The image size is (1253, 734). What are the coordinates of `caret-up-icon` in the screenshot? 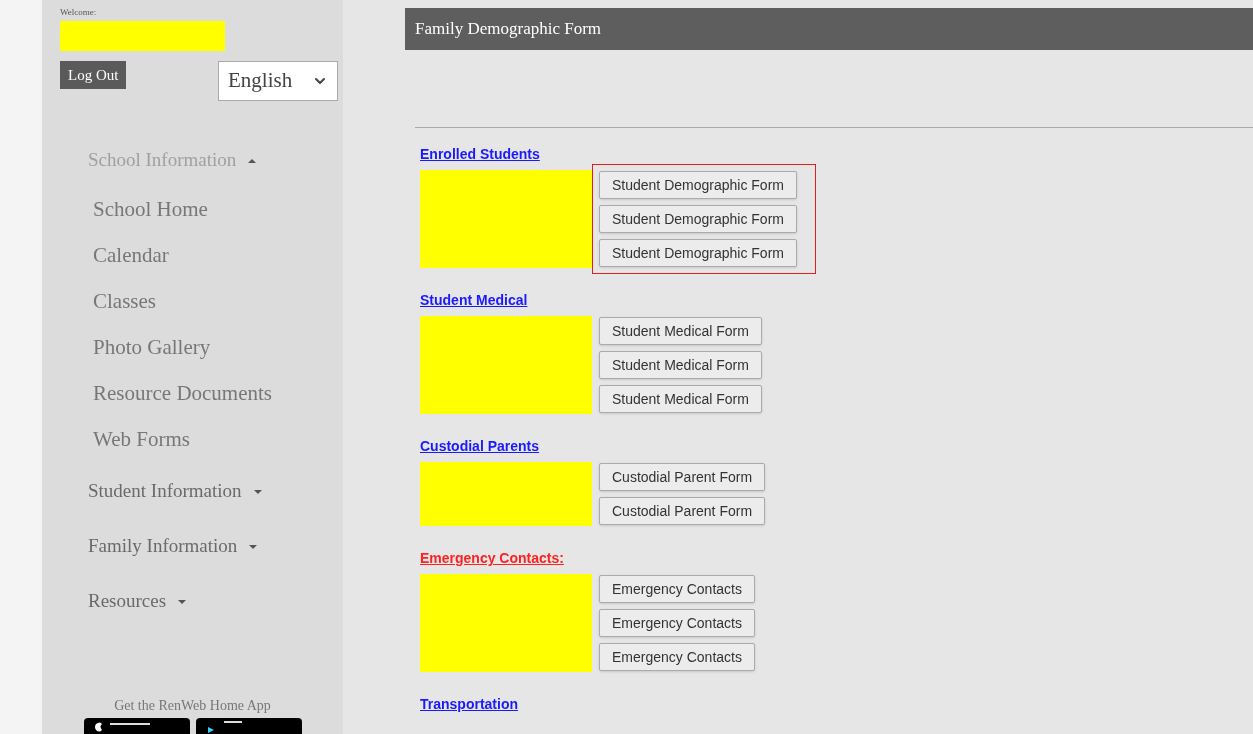 It's located at (252, 160).